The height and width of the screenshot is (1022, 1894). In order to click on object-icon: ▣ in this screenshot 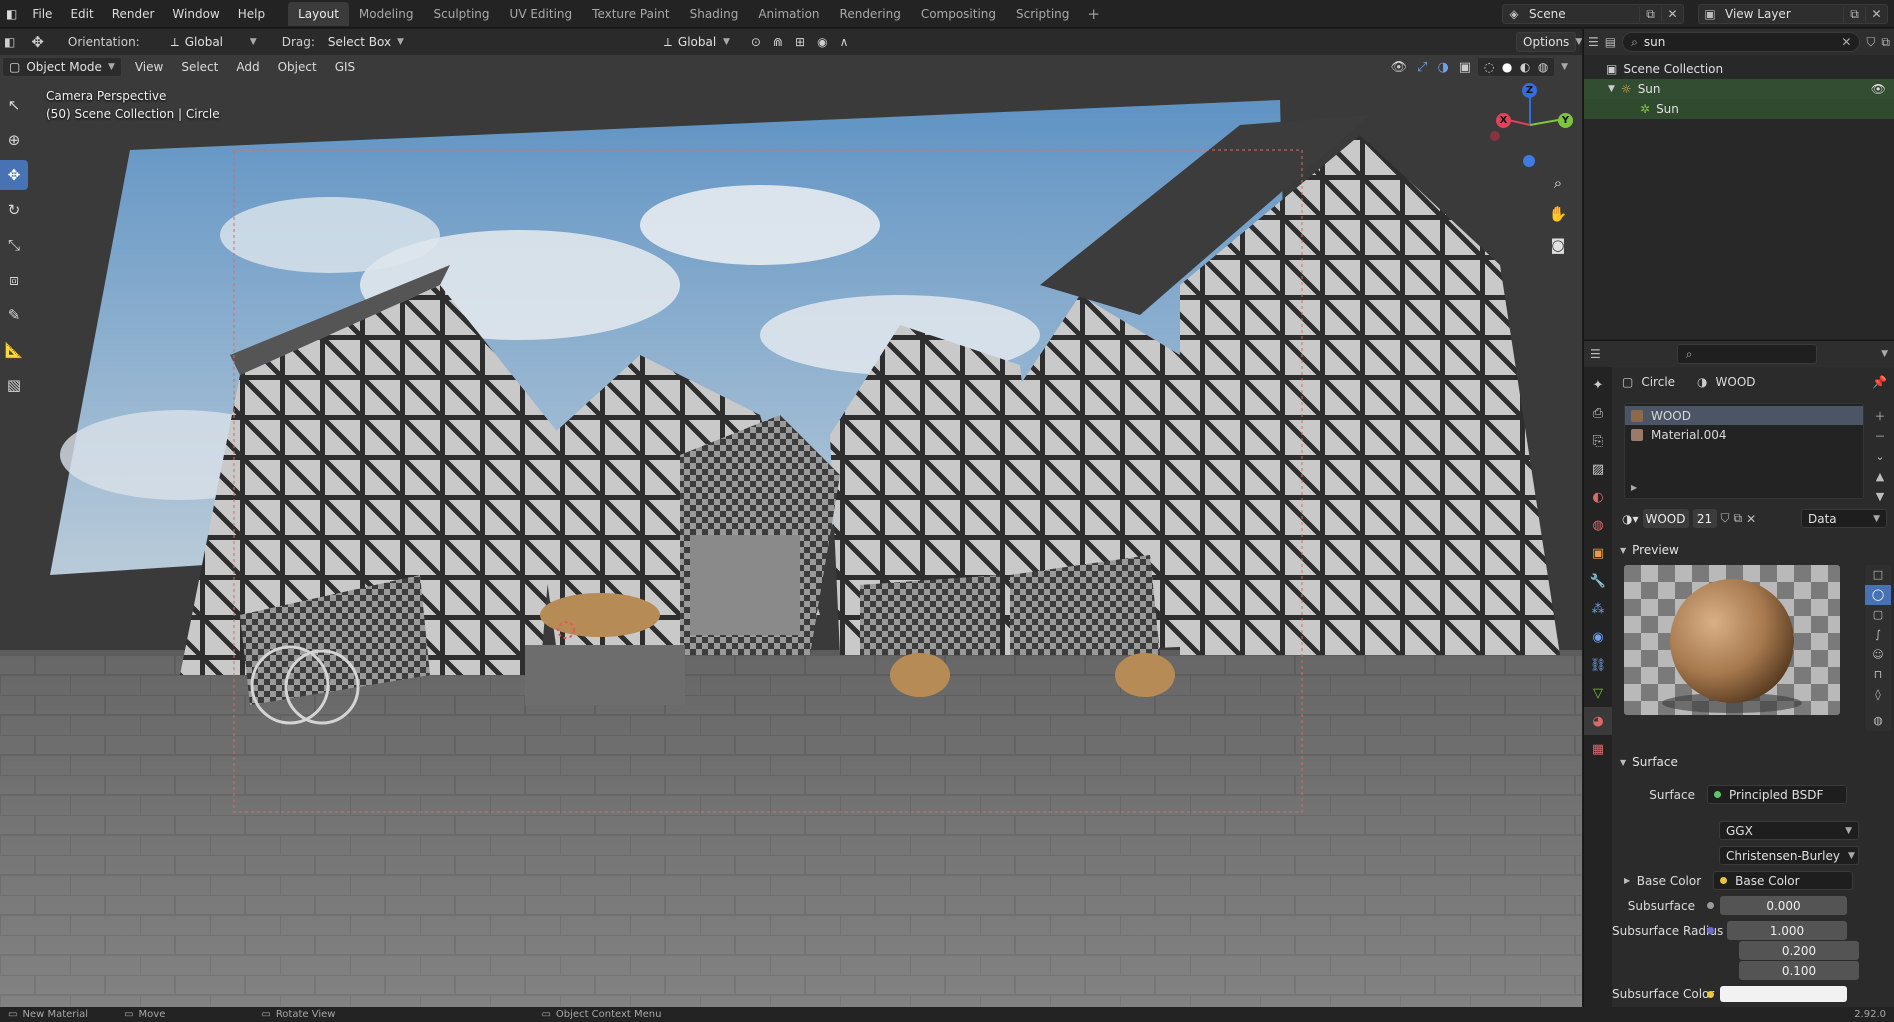, I will do `click(1598, 553)`.